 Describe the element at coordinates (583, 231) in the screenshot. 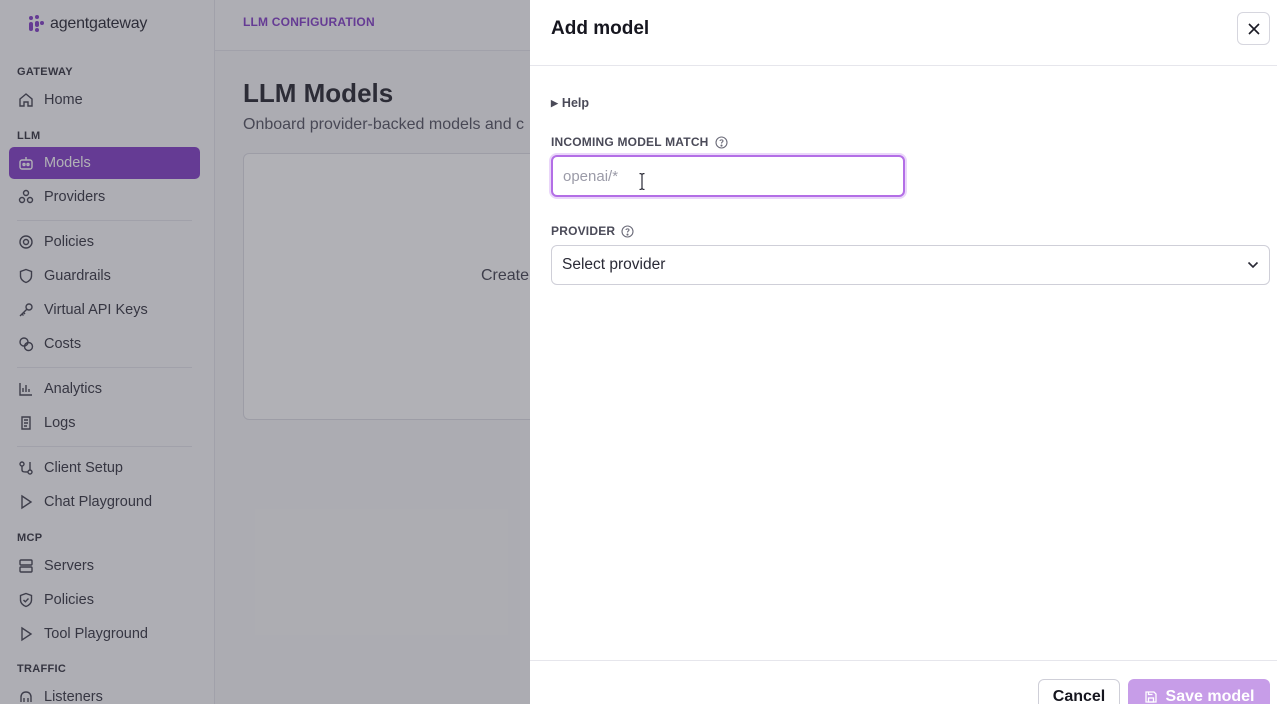

I see `field-label-text: PROVIDER` at that location.